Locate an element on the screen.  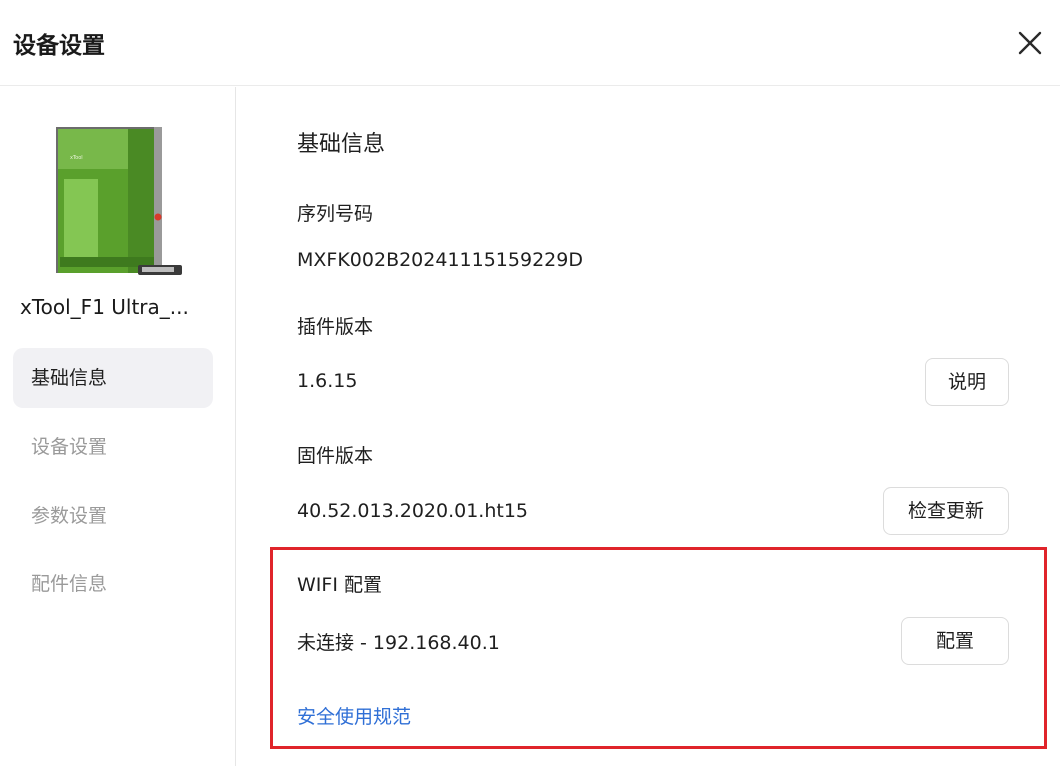
sidebar-item-parameter-settings: 参数设置 is located at coordinates (113, 516).